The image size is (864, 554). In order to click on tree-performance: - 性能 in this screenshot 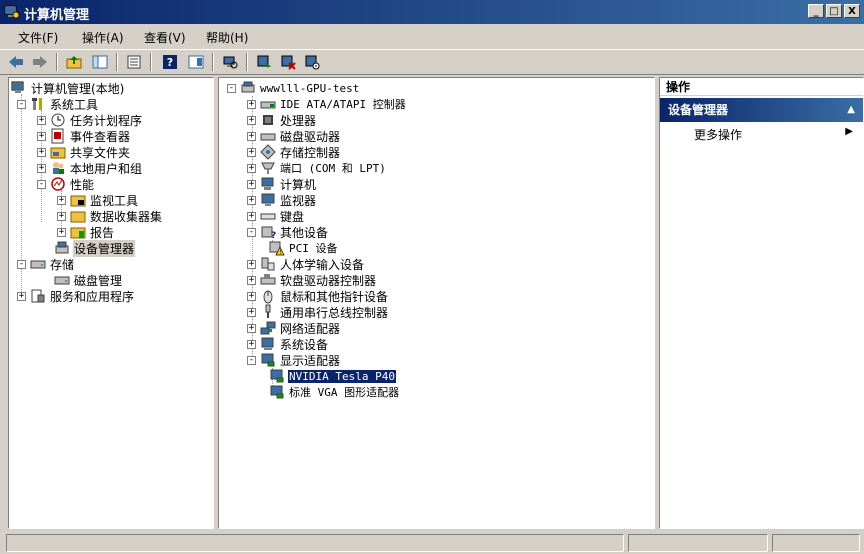, I will do `click(66, 184)`.